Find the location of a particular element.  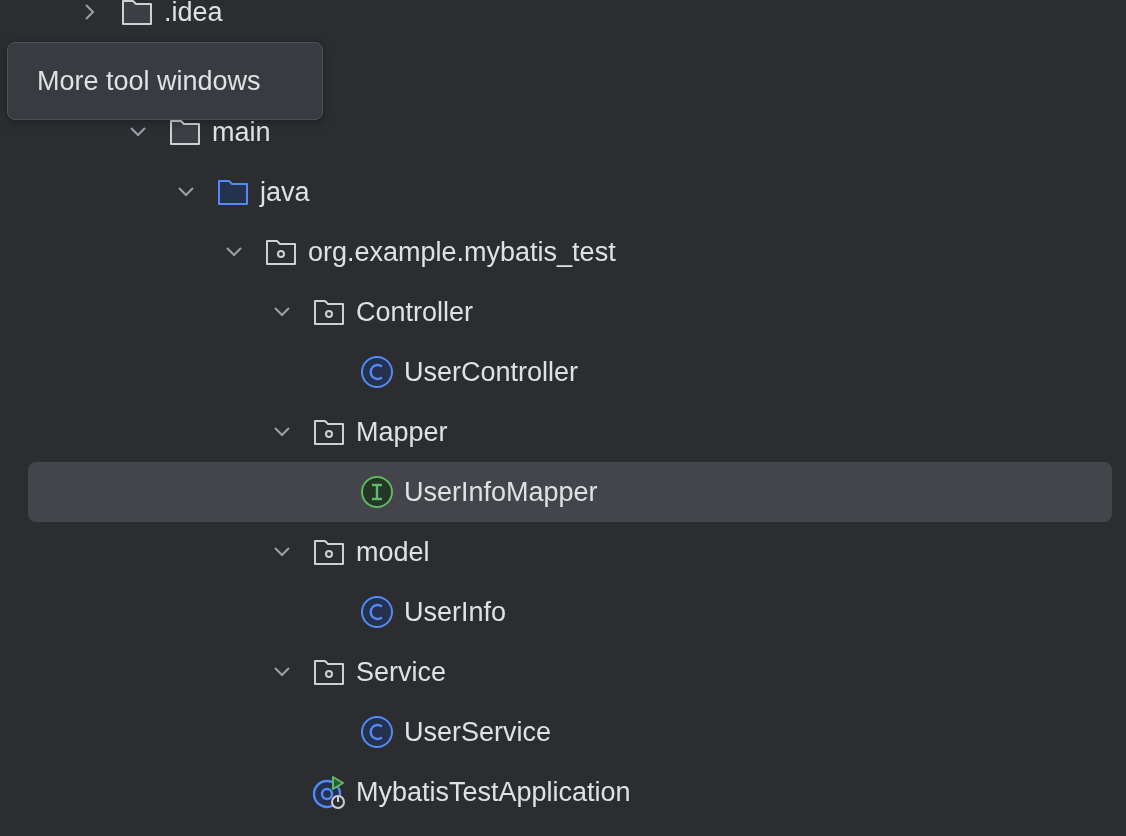

tree-row: Service is located at coordinates (570, 672).